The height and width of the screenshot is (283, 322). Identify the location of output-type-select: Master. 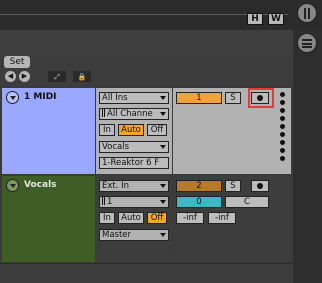
(134, 235).